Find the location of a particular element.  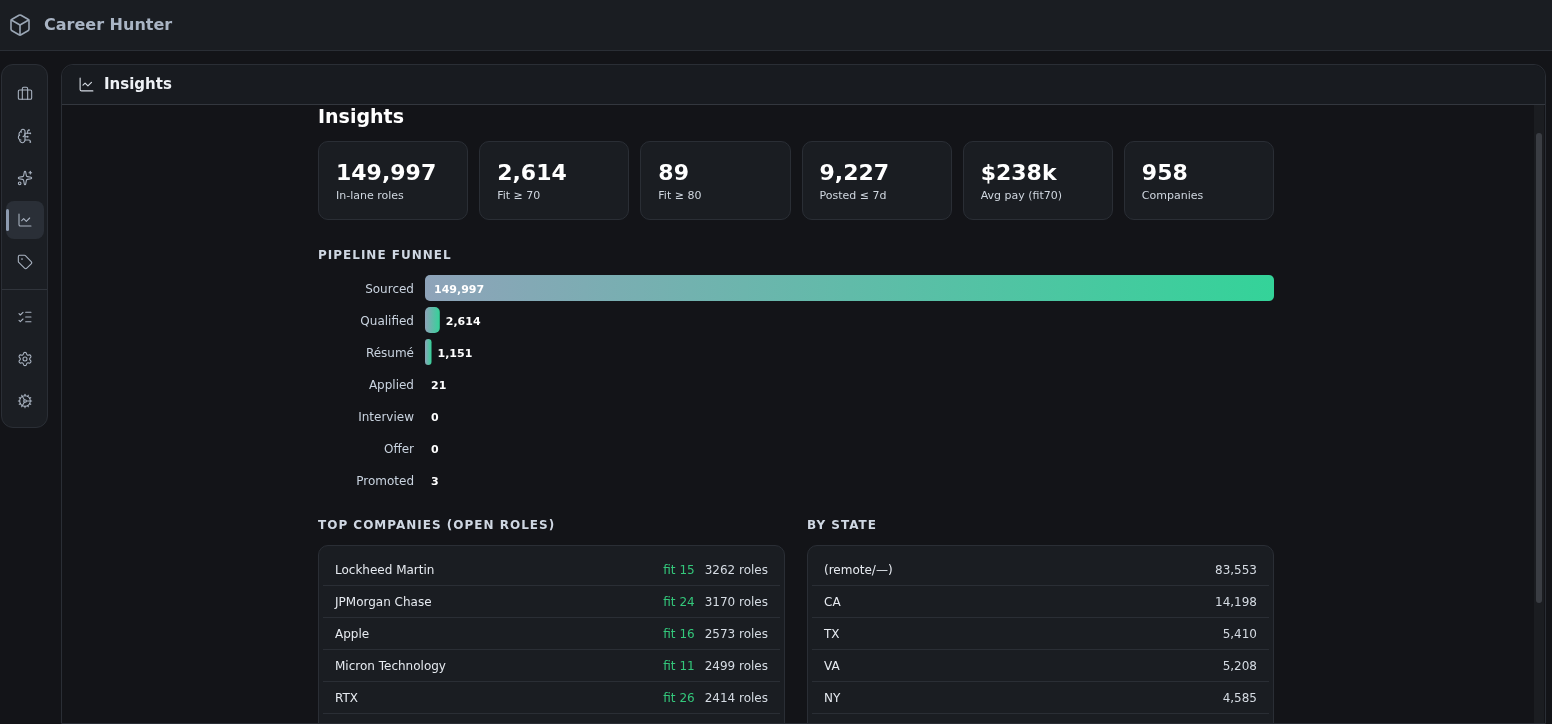

page-heading: Insights is located at coordinates (361, 116).